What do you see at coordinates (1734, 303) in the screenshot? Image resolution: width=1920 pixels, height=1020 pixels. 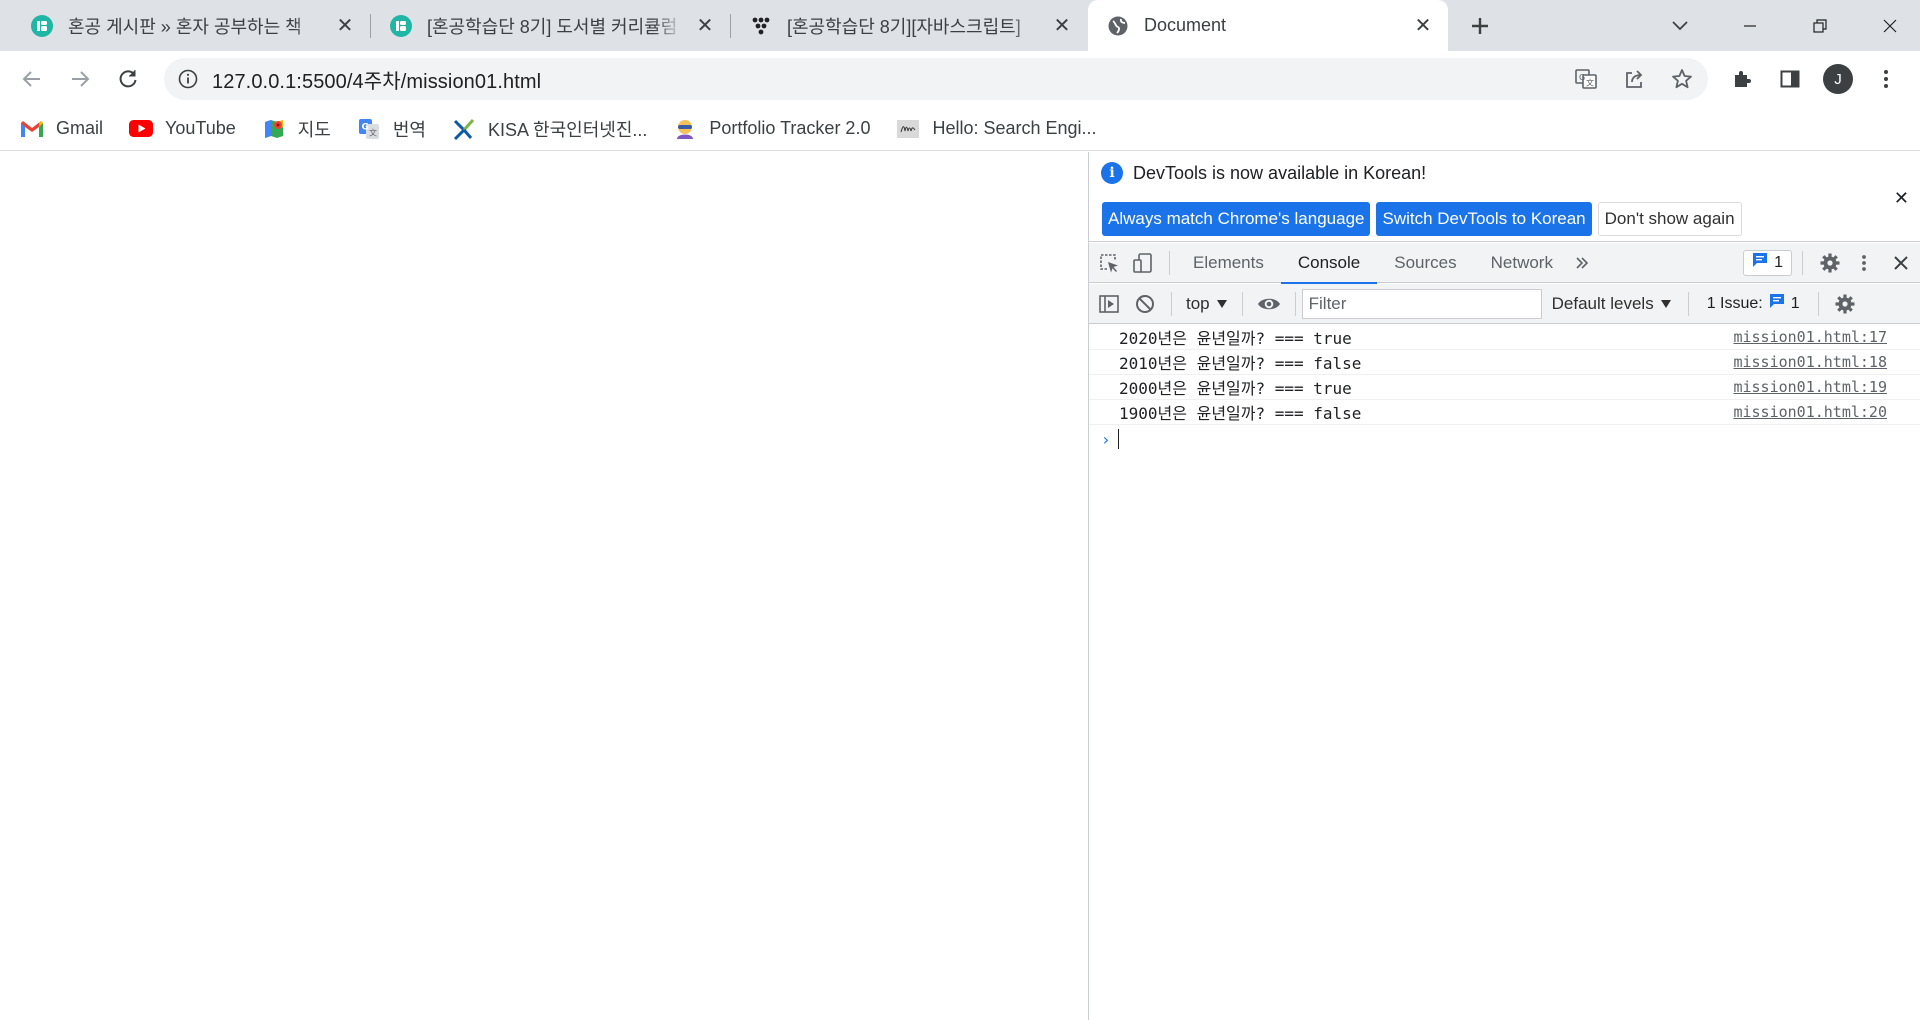 I see `issues-label: 1 Issue:` at bounding box center [1734, 303].